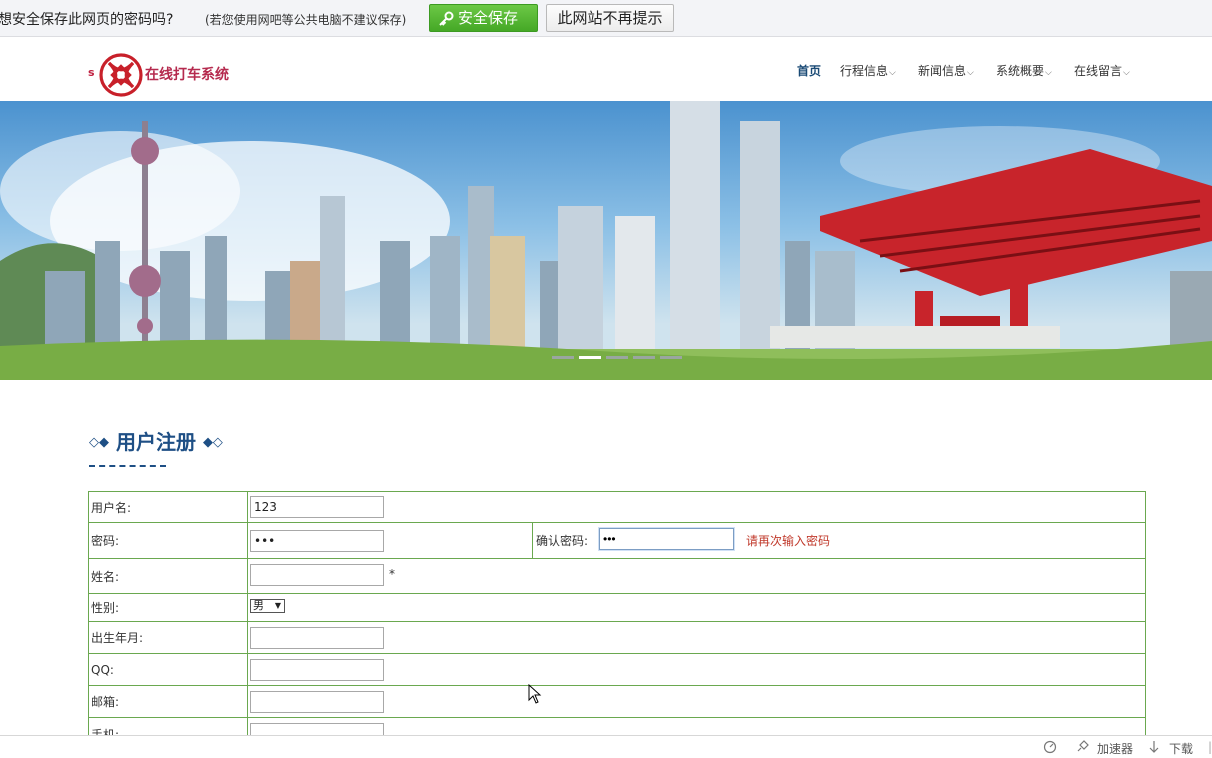 This screenshot has width=1212, height=758. What do you see at coordinates (617, 607) in the screenshot?
I see `form-row-gender: 性别: 男 ▼` at bounding box center [617, 607].